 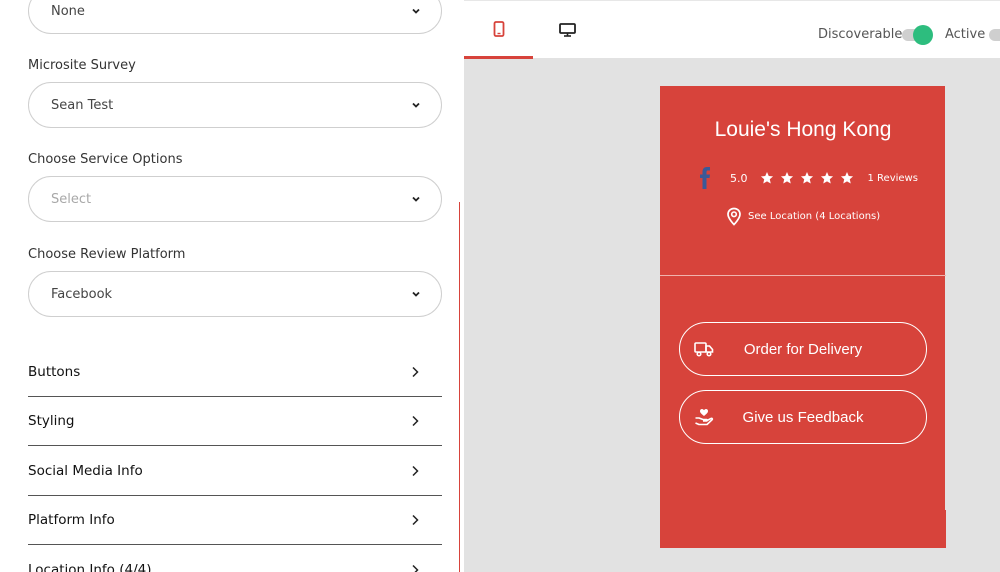 I want to click on section-label: Platform Info, so click(x=71, y=519).